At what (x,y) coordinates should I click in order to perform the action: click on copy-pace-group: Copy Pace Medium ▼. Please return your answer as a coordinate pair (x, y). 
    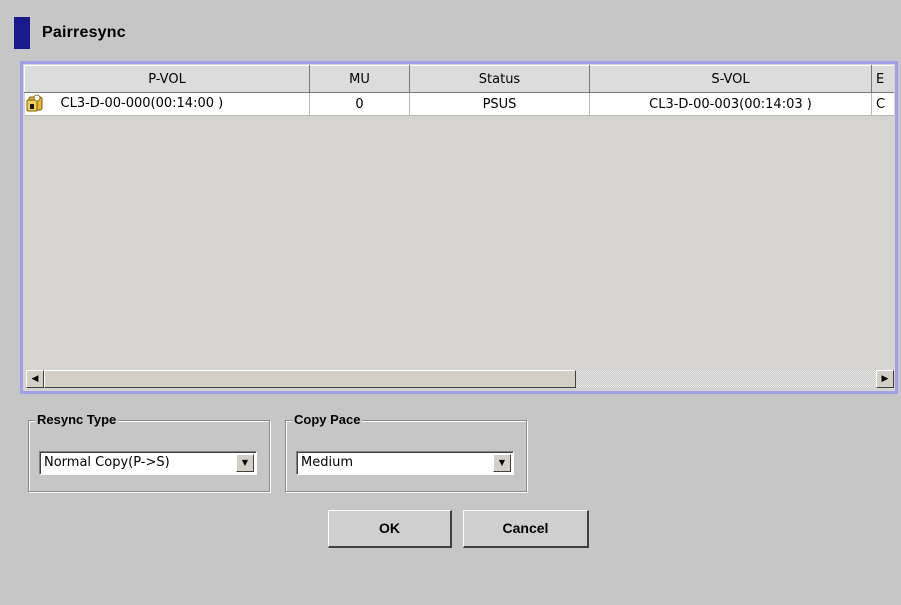
    Looking at the image, I should click on (406, 452).